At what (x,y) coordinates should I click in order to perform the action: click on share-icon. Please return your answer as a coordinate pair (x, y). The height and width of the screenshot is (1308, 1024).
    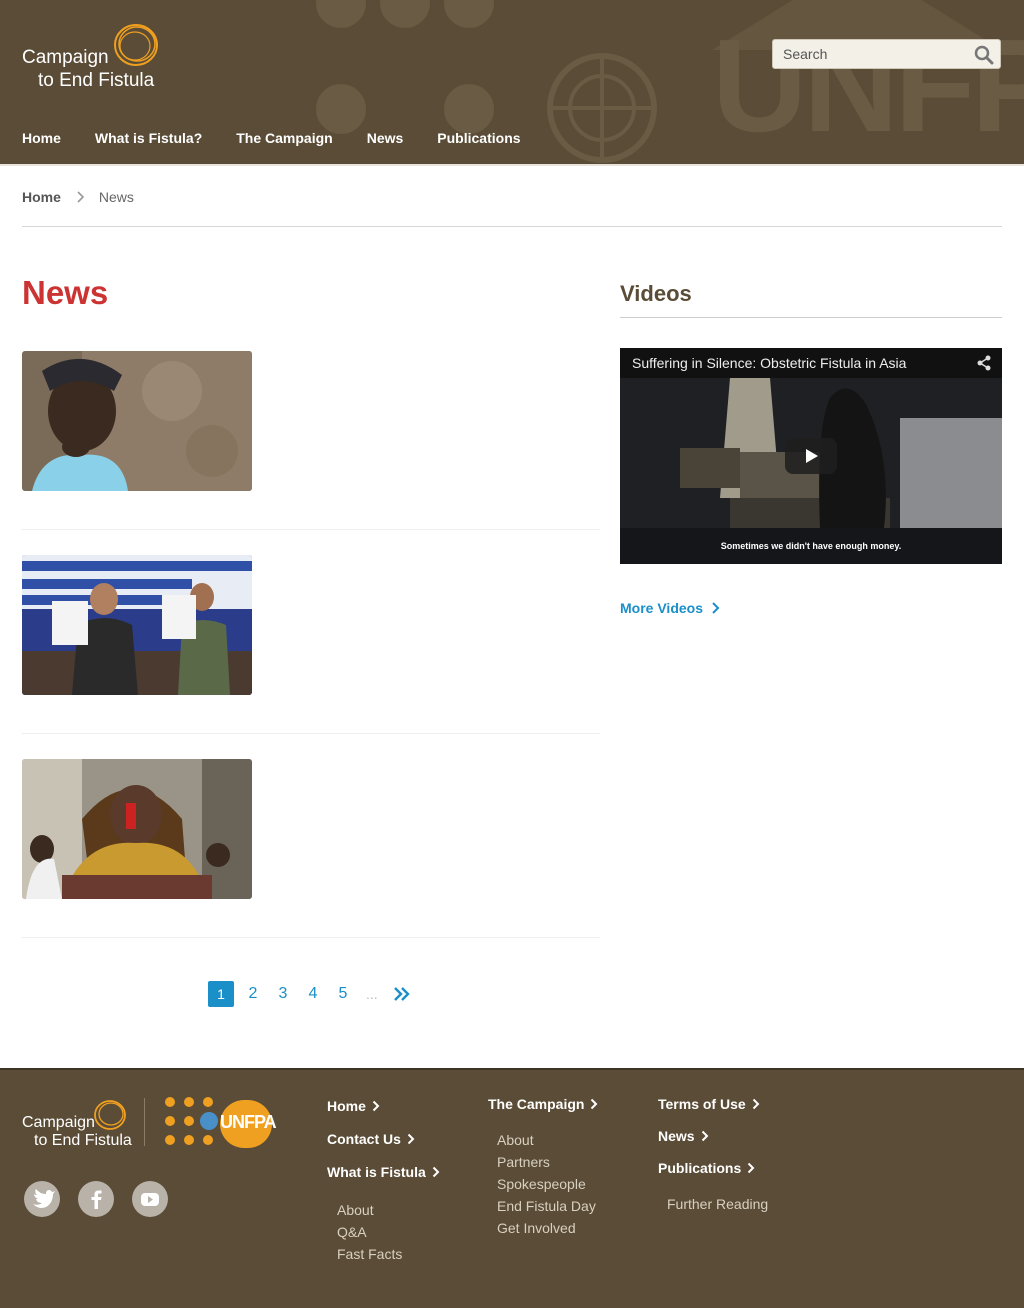
    Looking at the image, I should click on (984, 363).